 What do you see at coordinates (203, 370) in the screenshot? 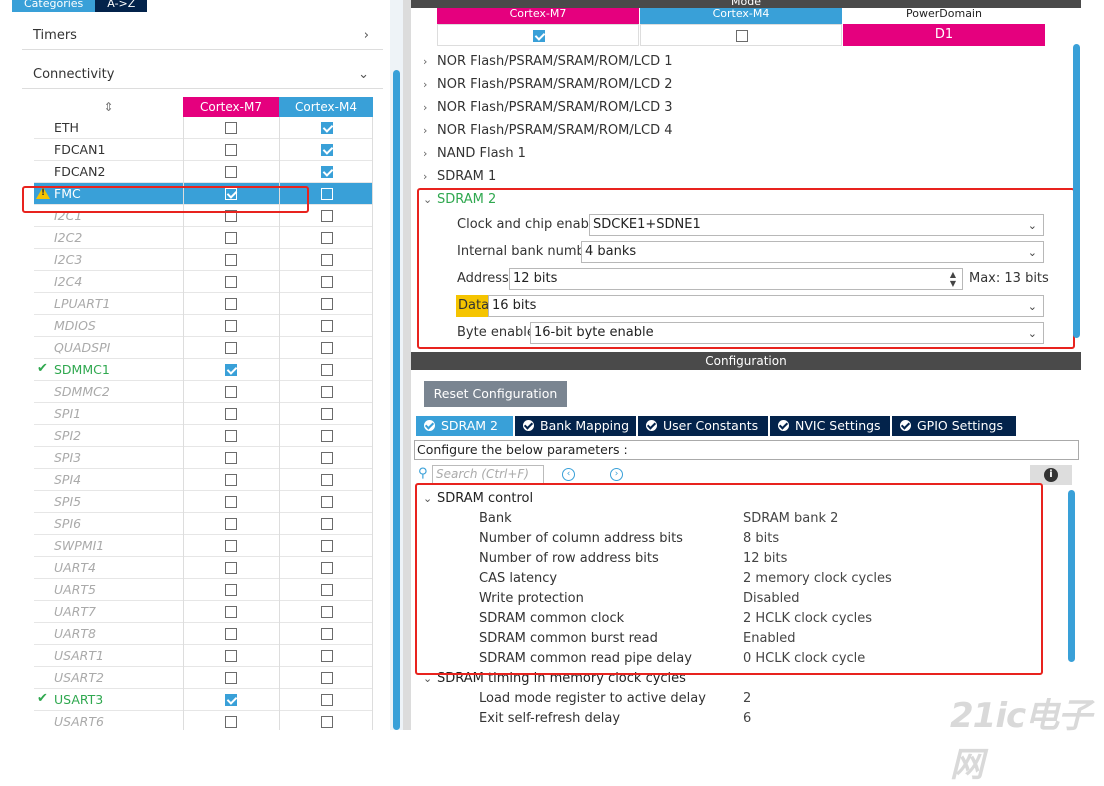
I see `table-row: ✔ SDMMC1` at bounding box center [203, 370].